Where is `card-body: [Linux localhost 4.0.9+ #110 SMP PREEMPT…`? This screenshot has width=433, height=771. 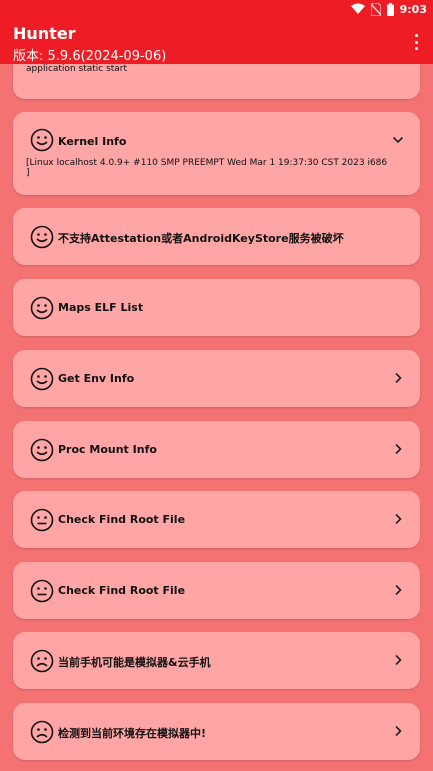 card-body: [Linux localhost 4.0.9+ #110 SMP PREEMPT… is located at coordinates (207, 168).